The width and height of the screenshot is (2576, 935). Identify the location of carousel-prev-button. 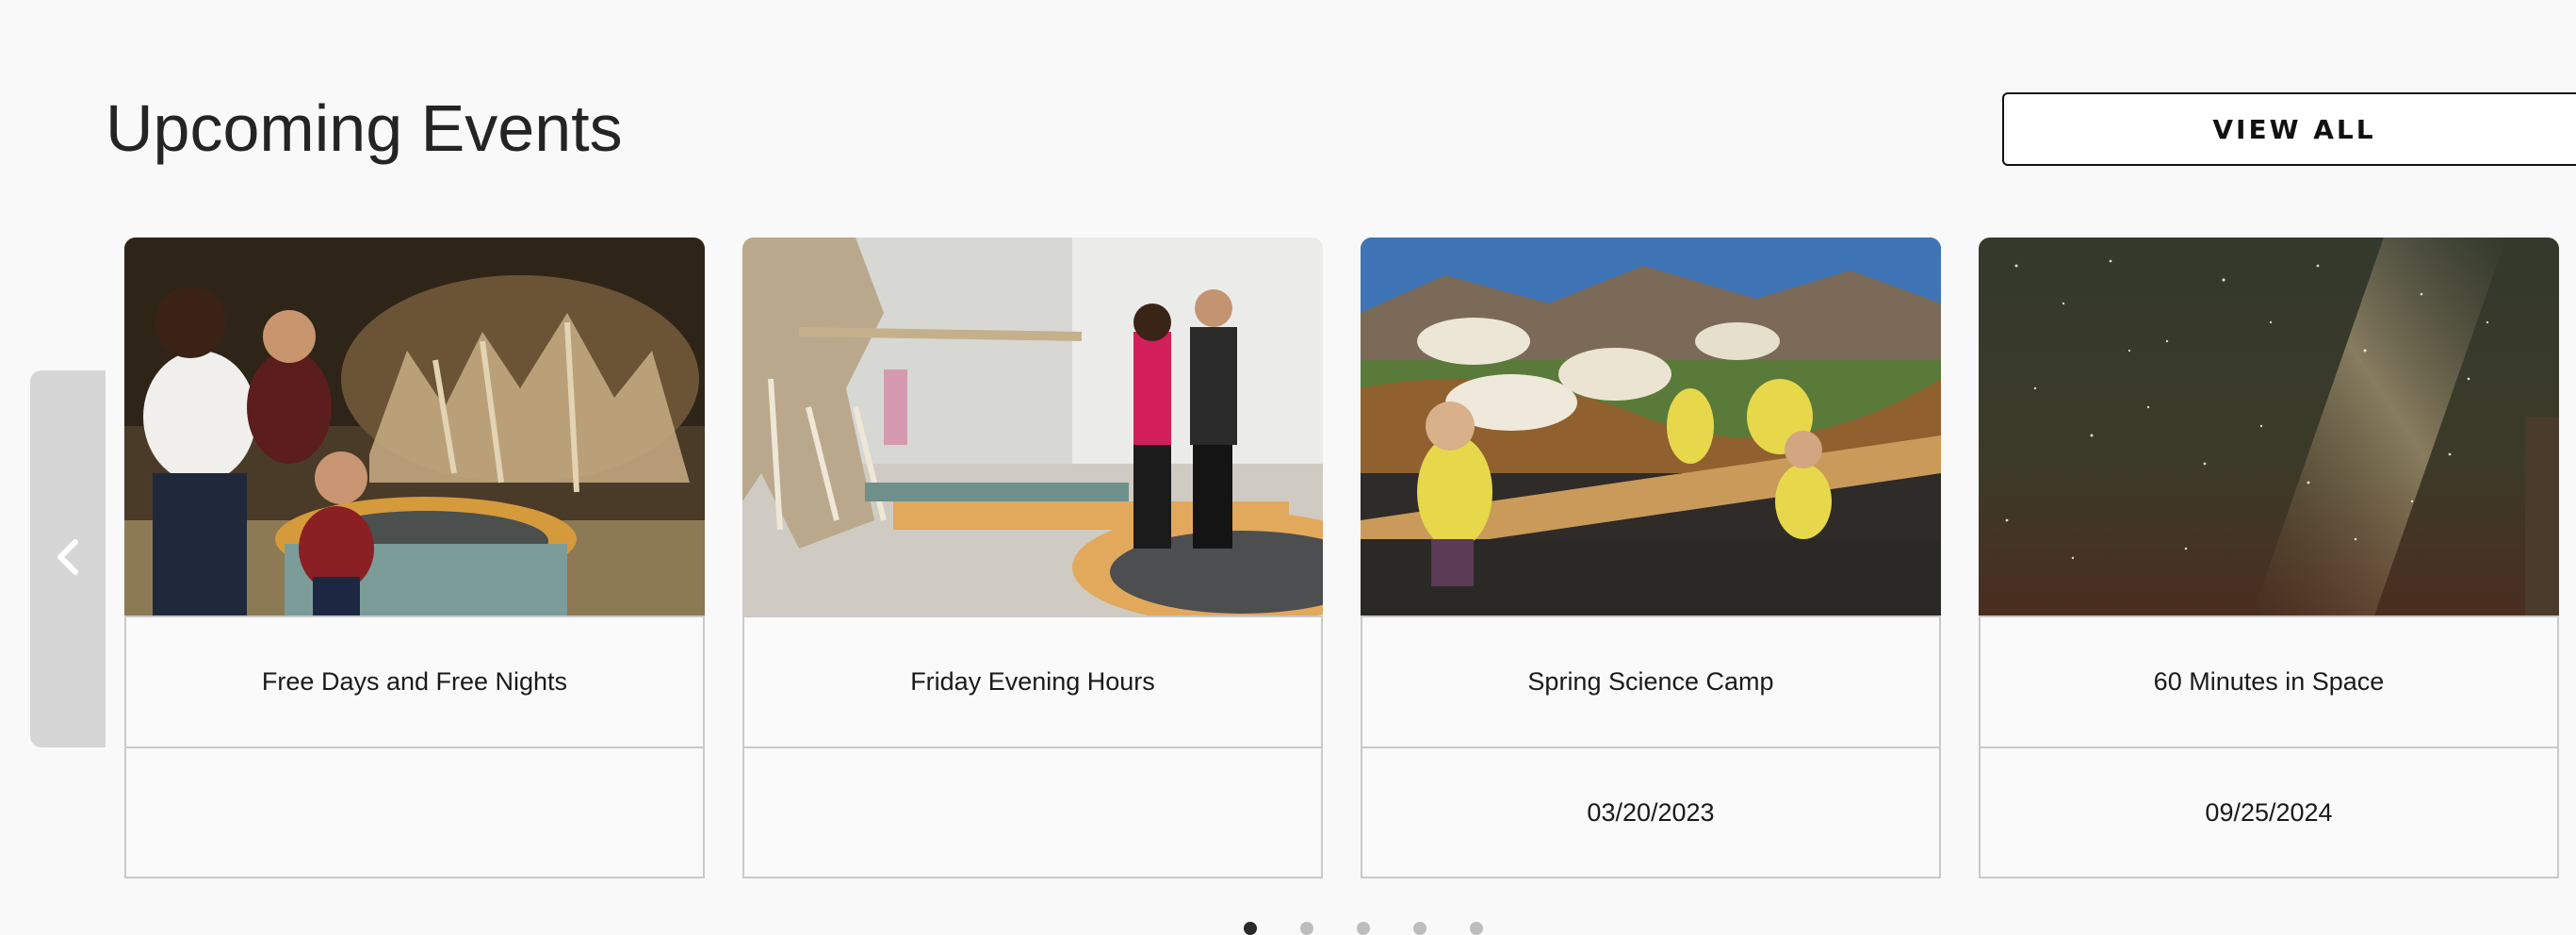
(68, 558).